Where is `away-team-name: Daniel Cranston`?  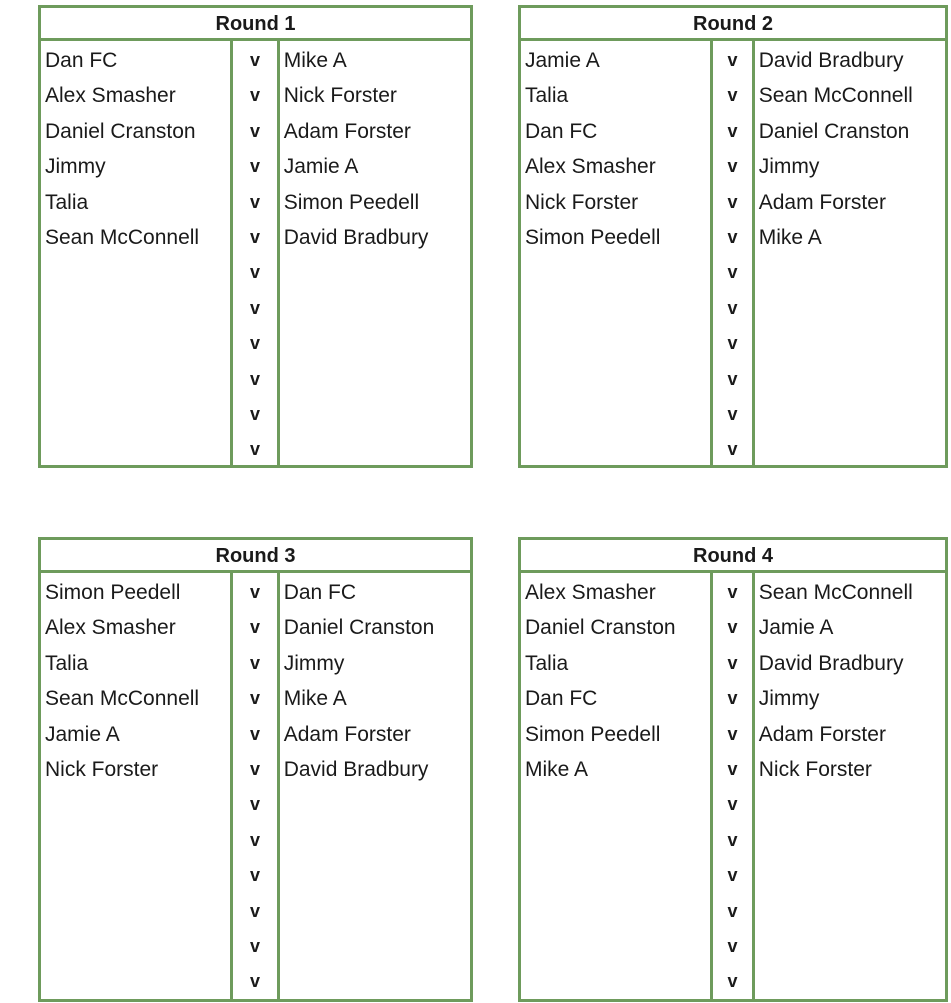
away-team-name: Daniel Cranston is located at coordinates (359, 628).